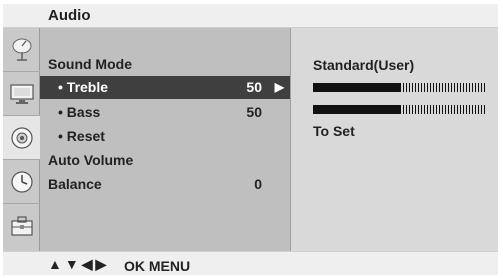 The image size is (503, 278). I want to click on sound-mode-value: Standard(User), so click(364, 65).